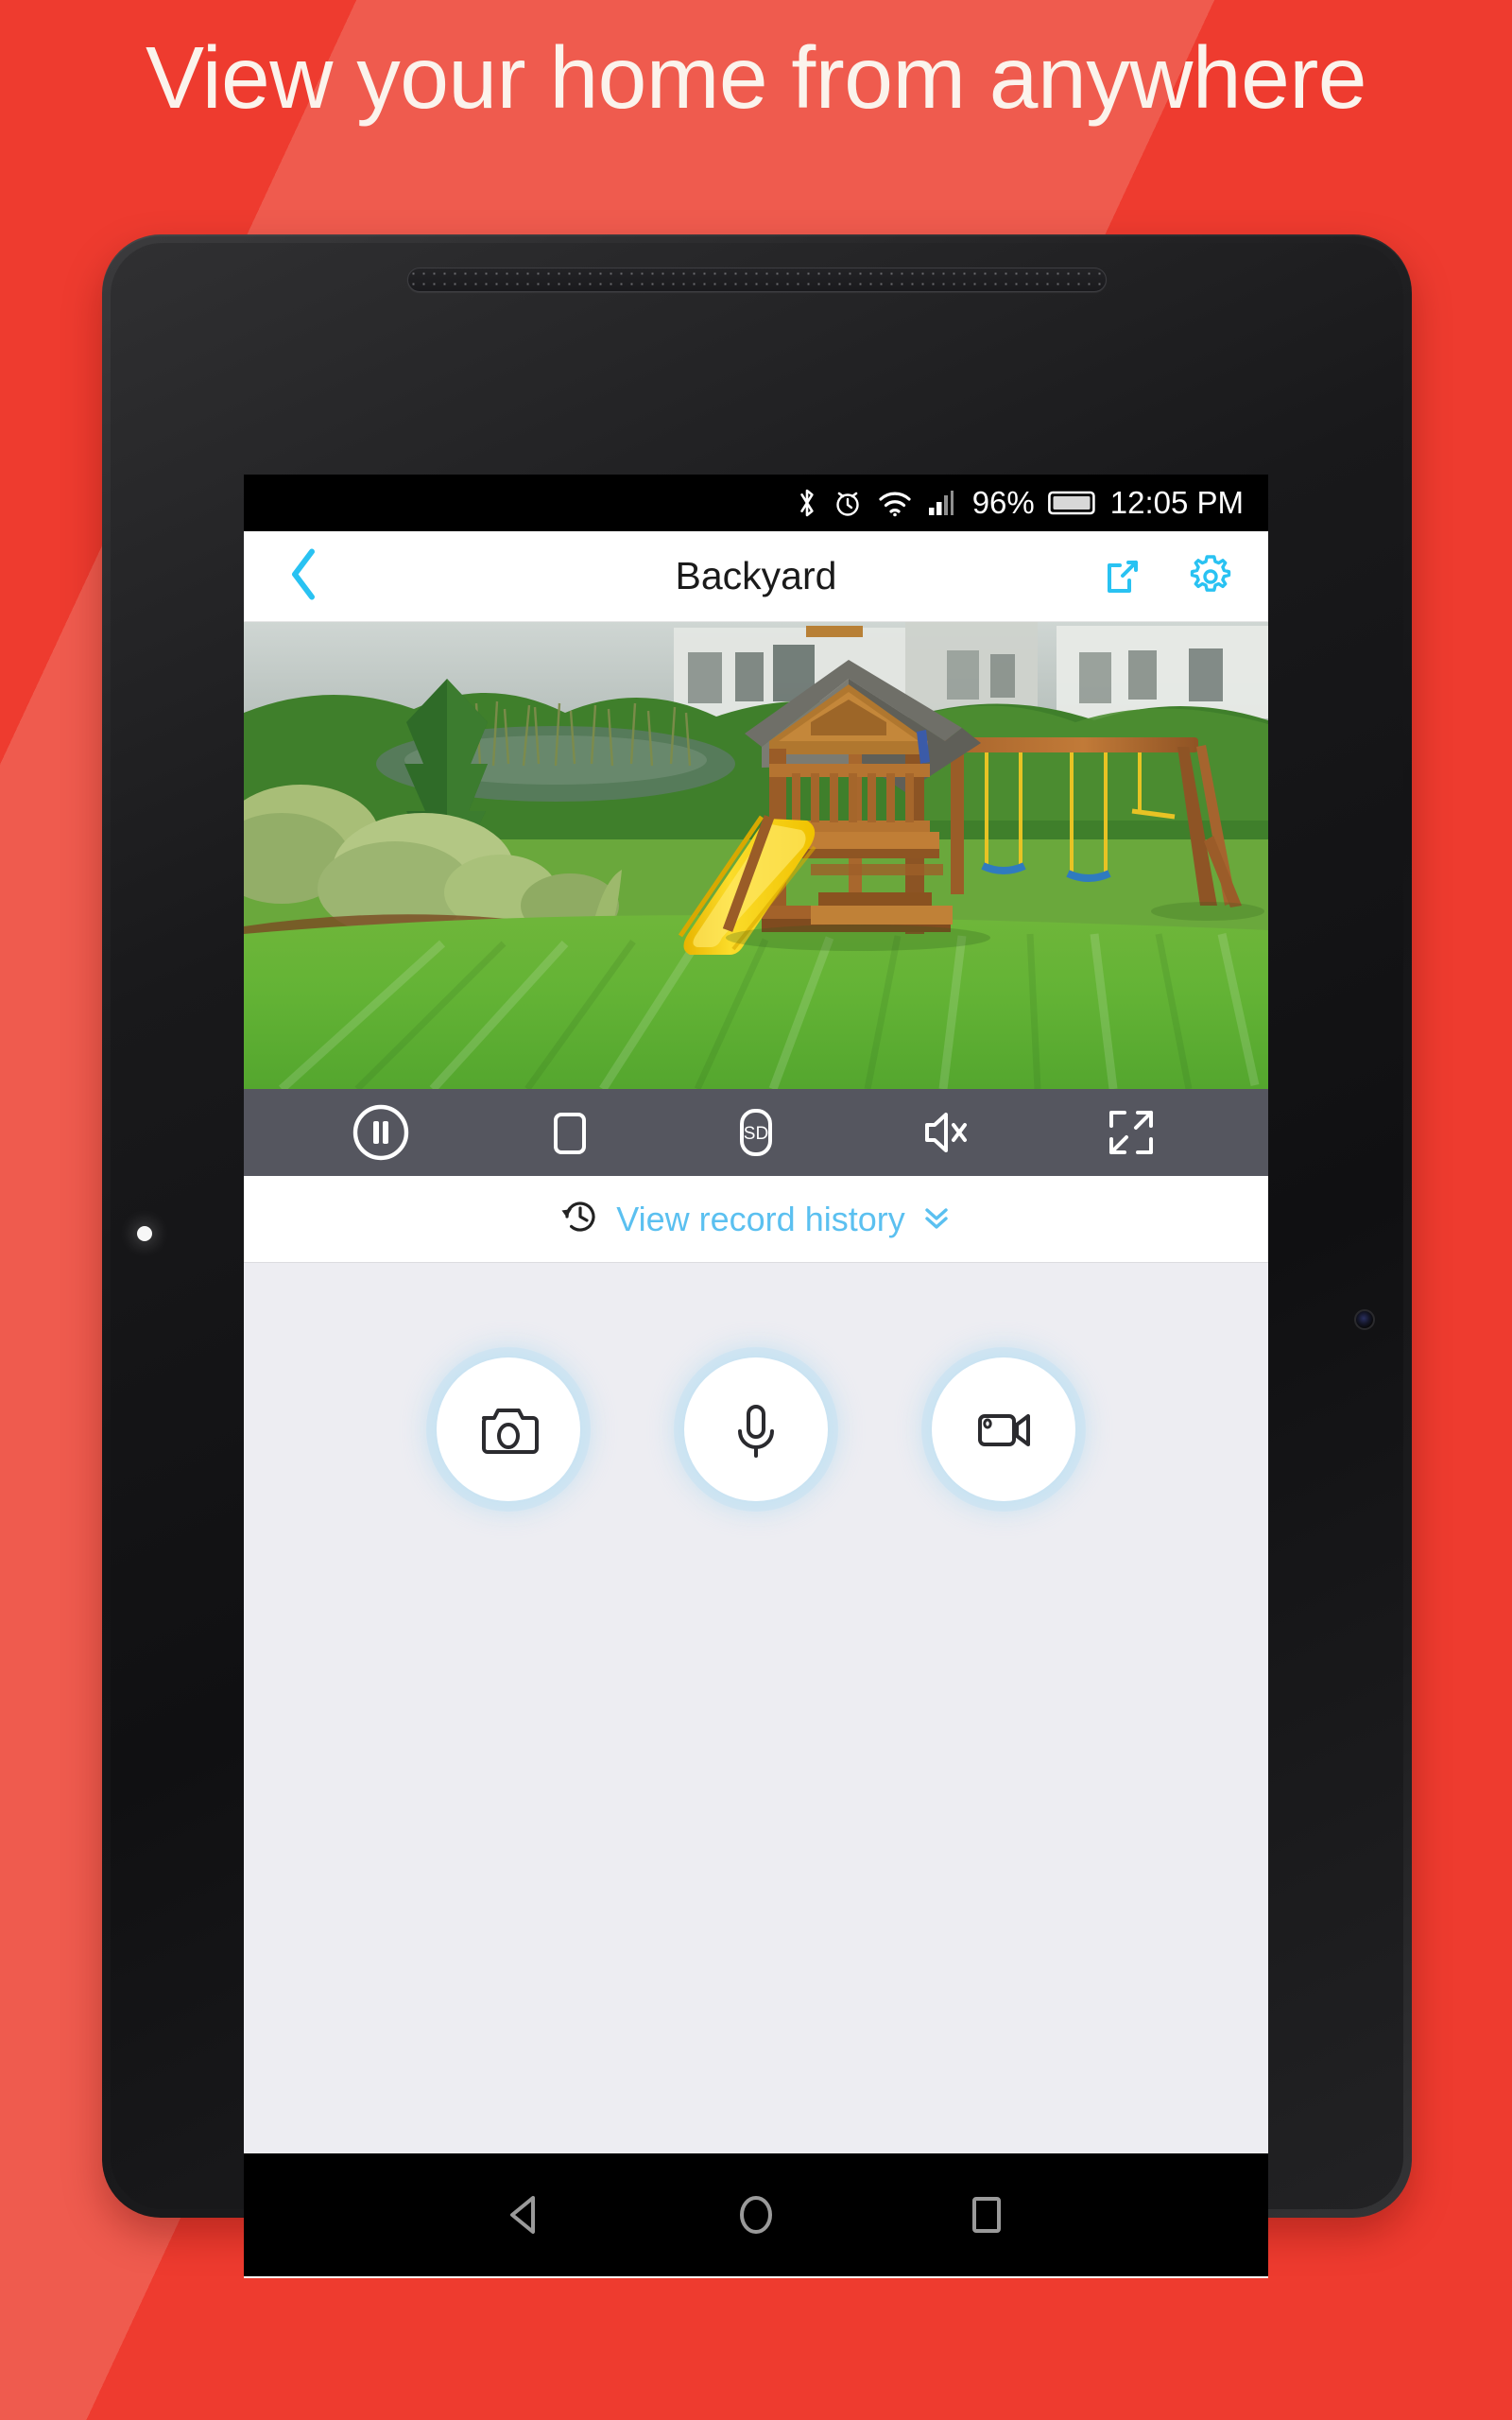  I want to click on history-clock-icon, so click(580, 1219).